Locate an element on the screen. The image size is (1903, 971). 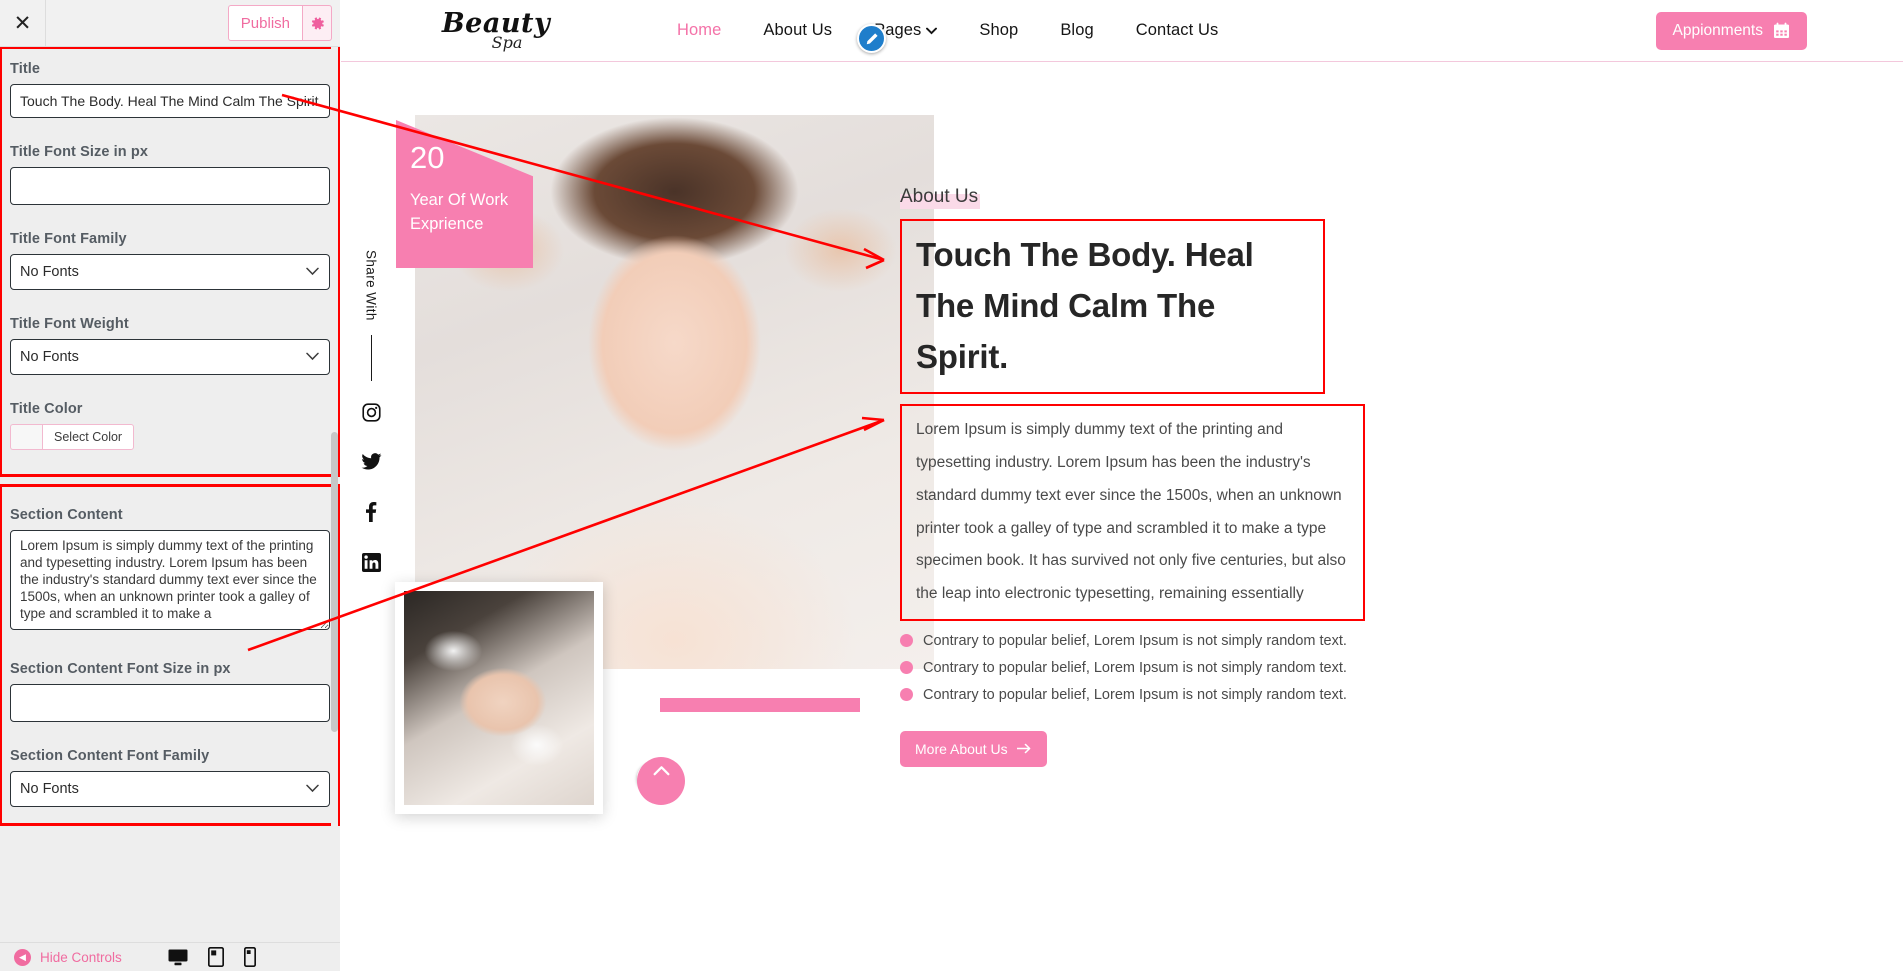
chevron-left-icon: ◀ is located at coordinates (22, 957).